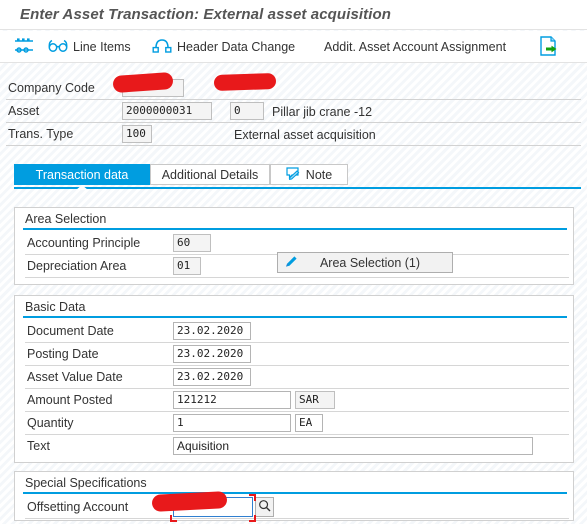  Describe the element at coordinates (51, 88) in the screenshot. I see `company-code-label: Company Code` at that location.